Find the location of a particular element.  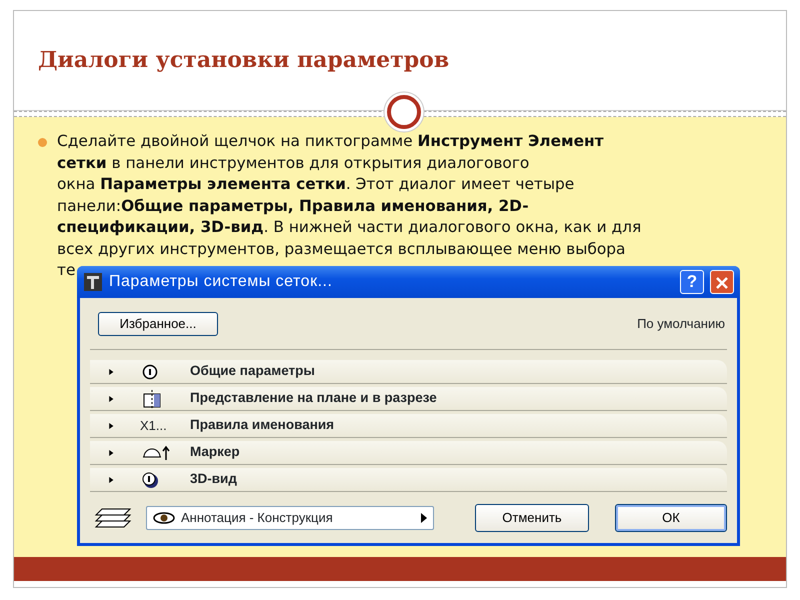

layer-dropdown: Аннотация - Конструкция is located at coordinates (290, 518).